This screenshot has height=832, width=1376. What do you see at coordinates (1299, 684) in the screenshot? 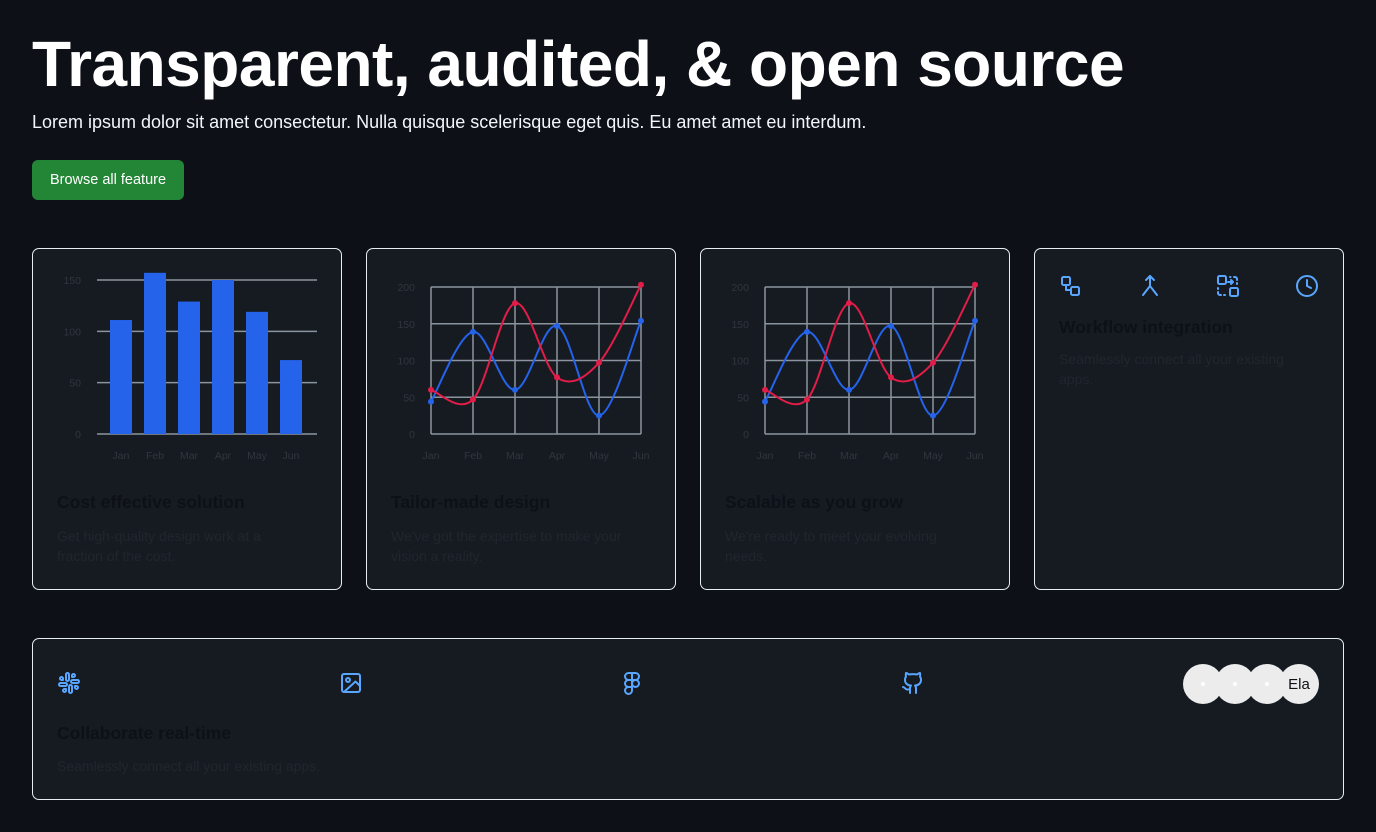
I see `avatar-ela: Ela` at bounding box center [1299, 684].